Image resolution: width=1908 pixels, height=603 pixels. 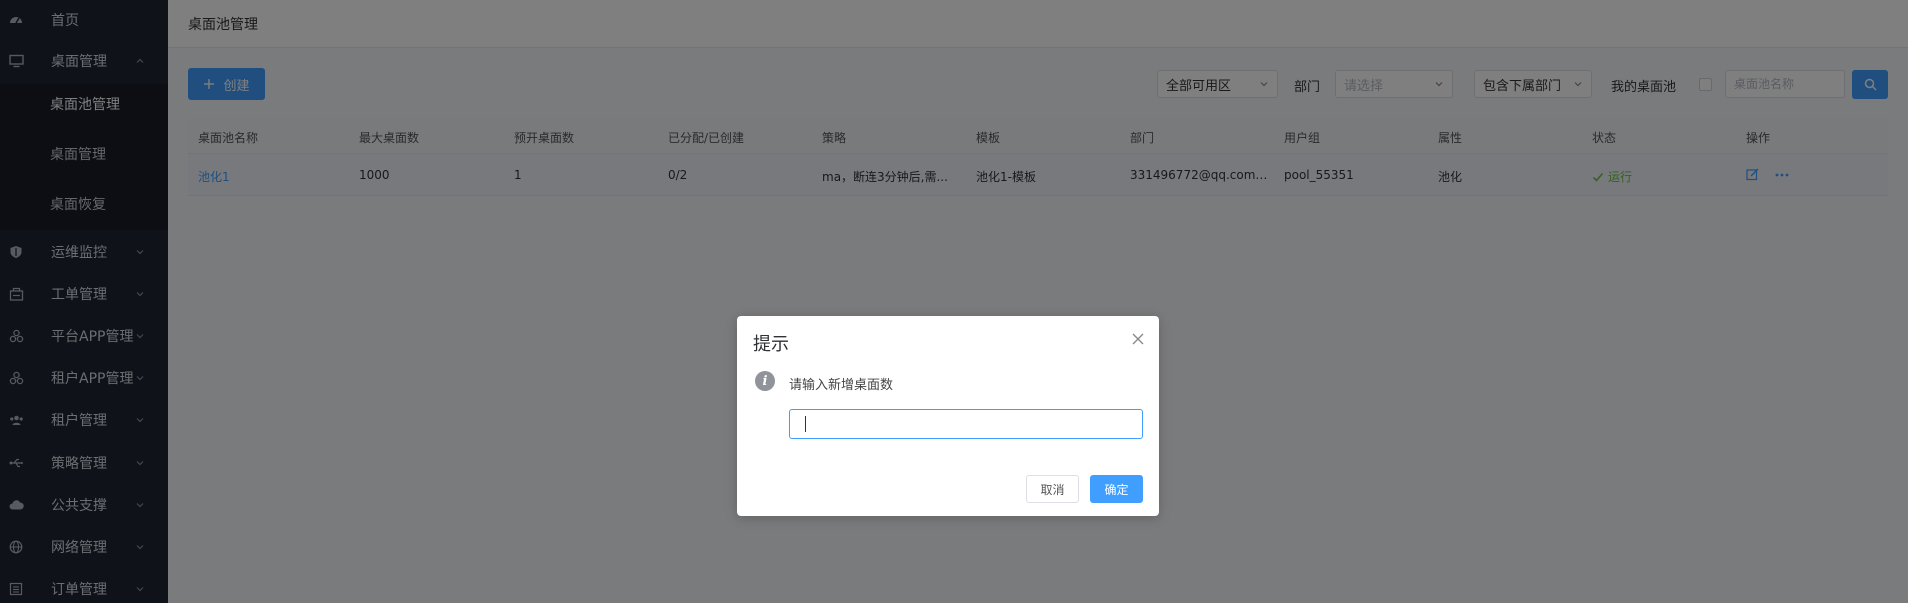 What do you see at coordinates (966, 424) in the screenshot?
I see `desktop-count-input` at bounding box center [966, 424].